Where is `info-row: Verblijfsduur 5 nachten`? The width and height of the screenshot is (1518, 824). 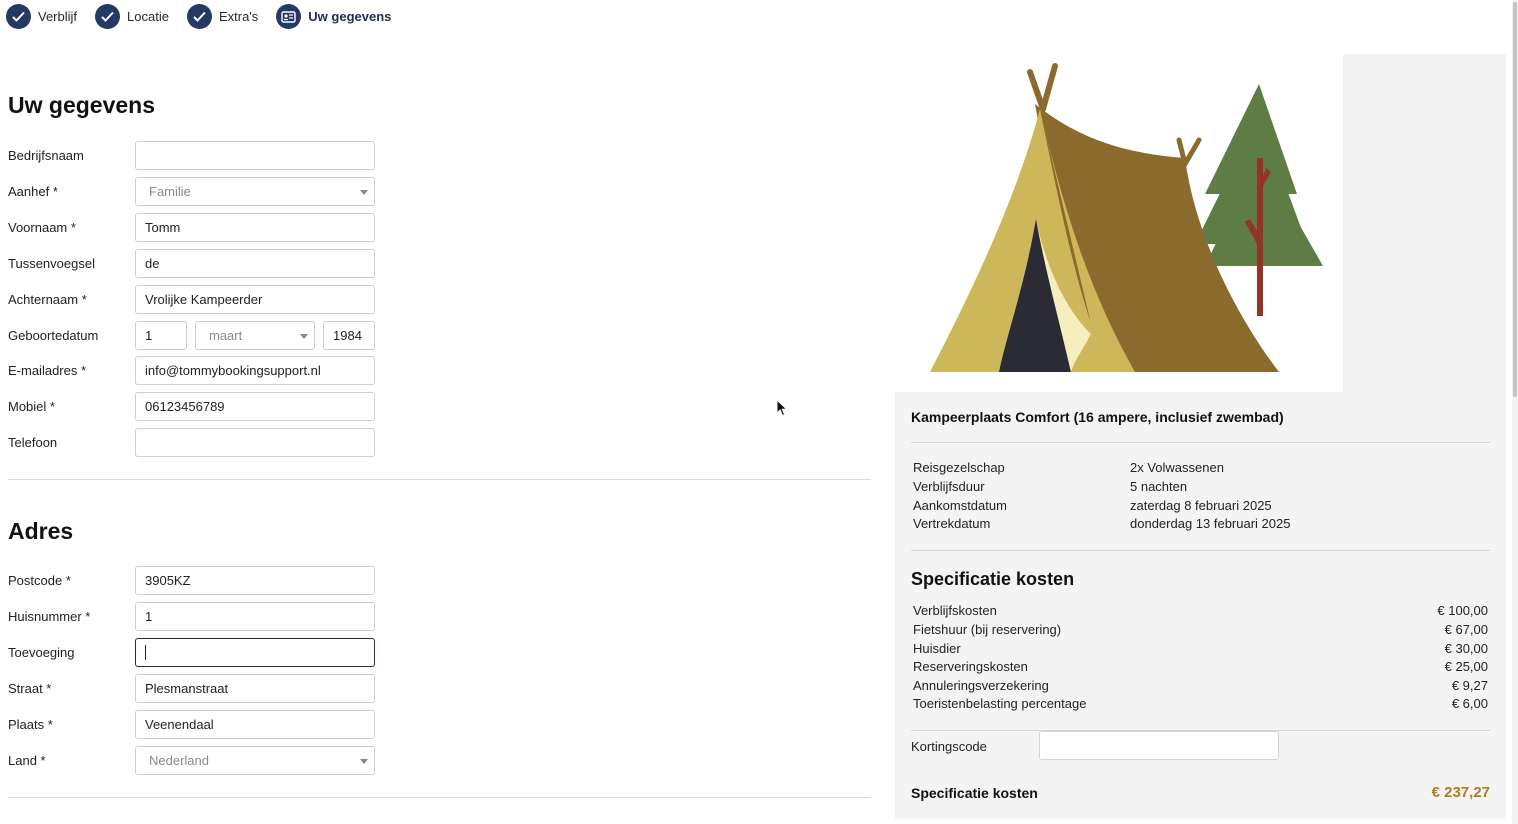 info-row: Verblijfsduur 5 nachten is located at coordinates (1050, 488).